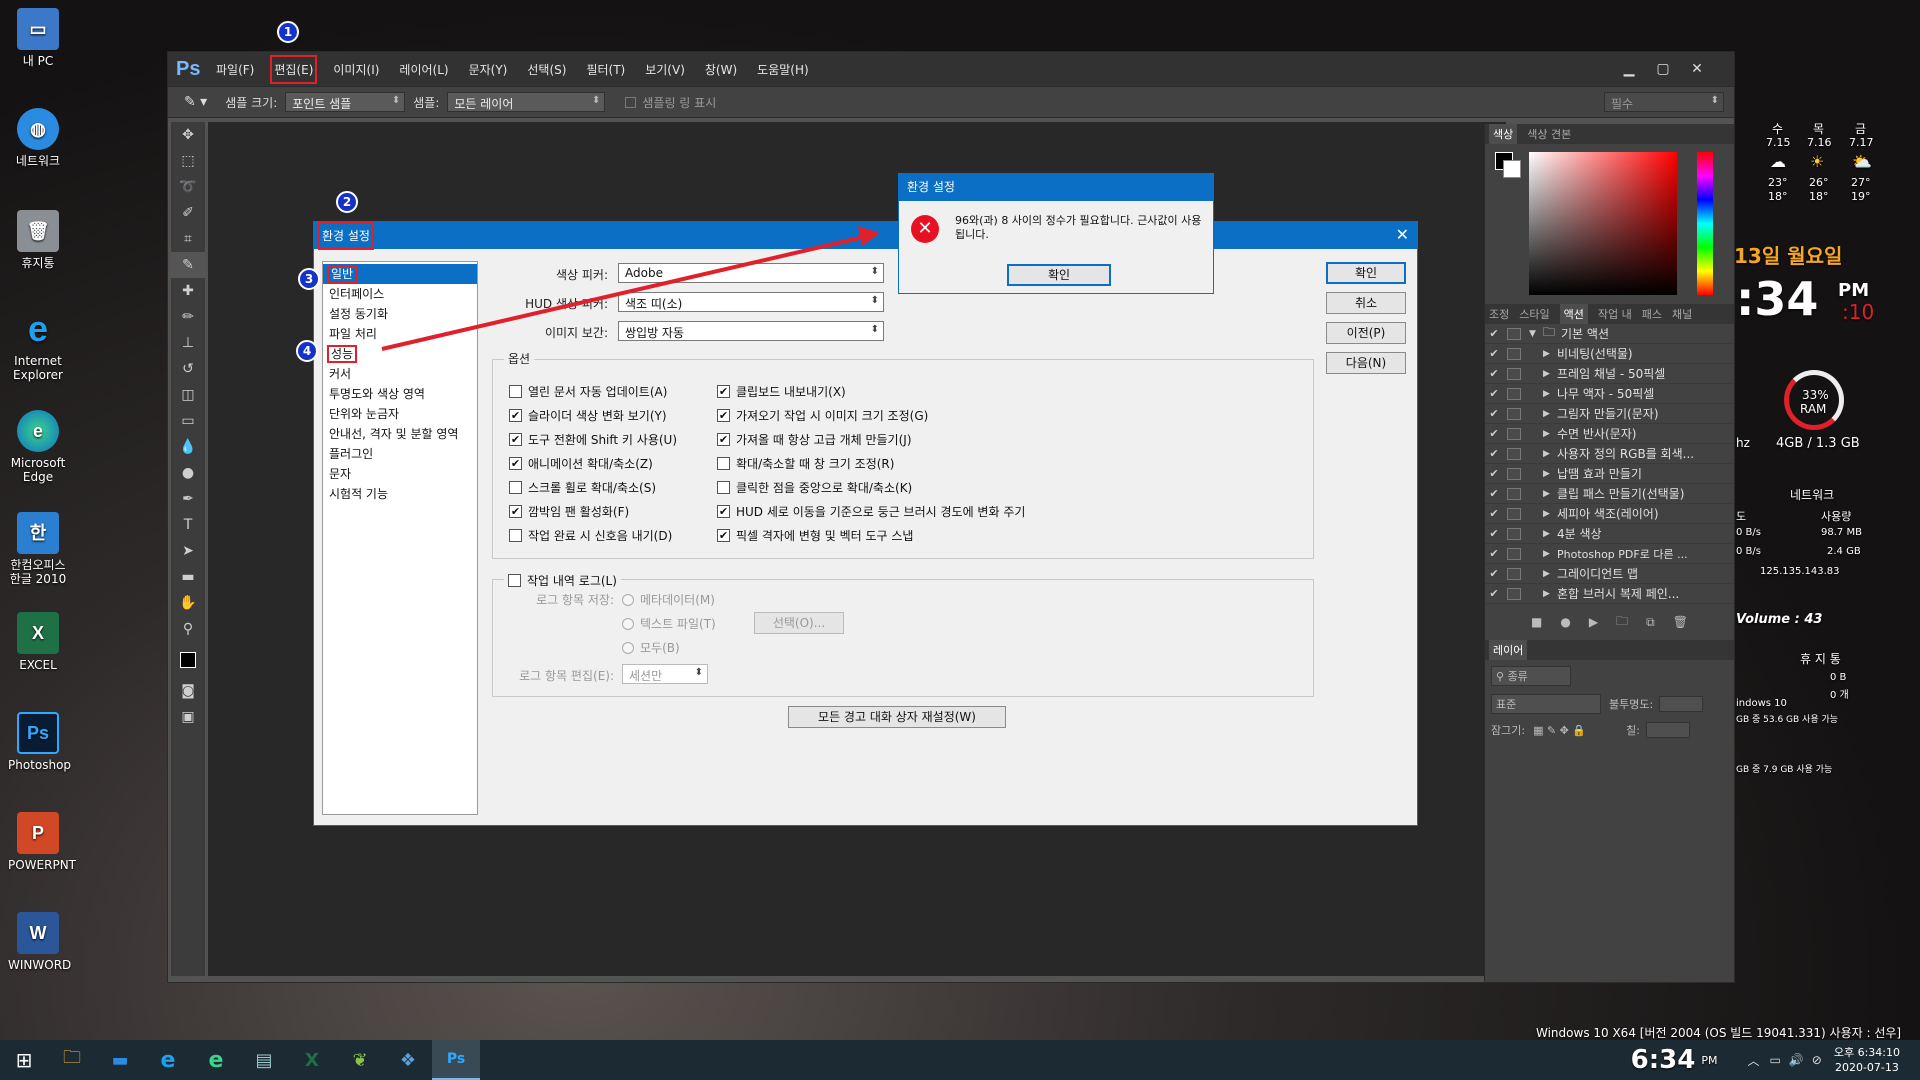 The image size is (1920, 1080). I want to click on tray-clock: 오후 6:34:10 2020-07-13, so click(1867, 1060).